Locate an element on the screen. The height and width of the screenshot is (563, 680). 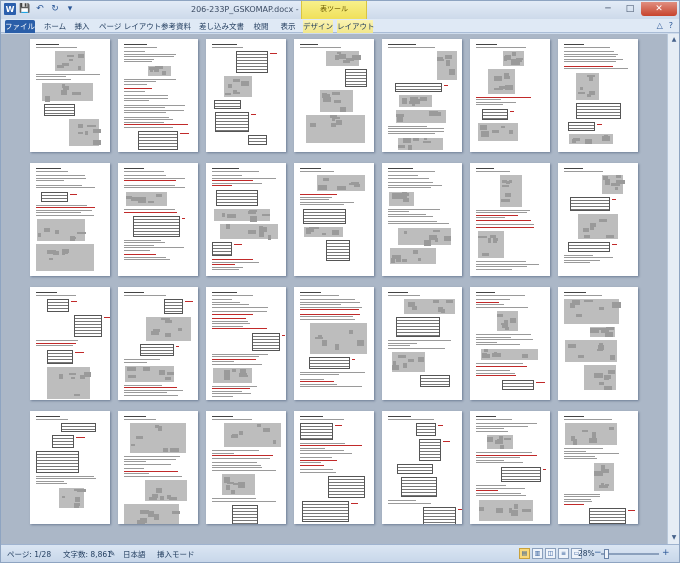
status-insert-mode: 挿入モード is located at coordinates (176, 554).